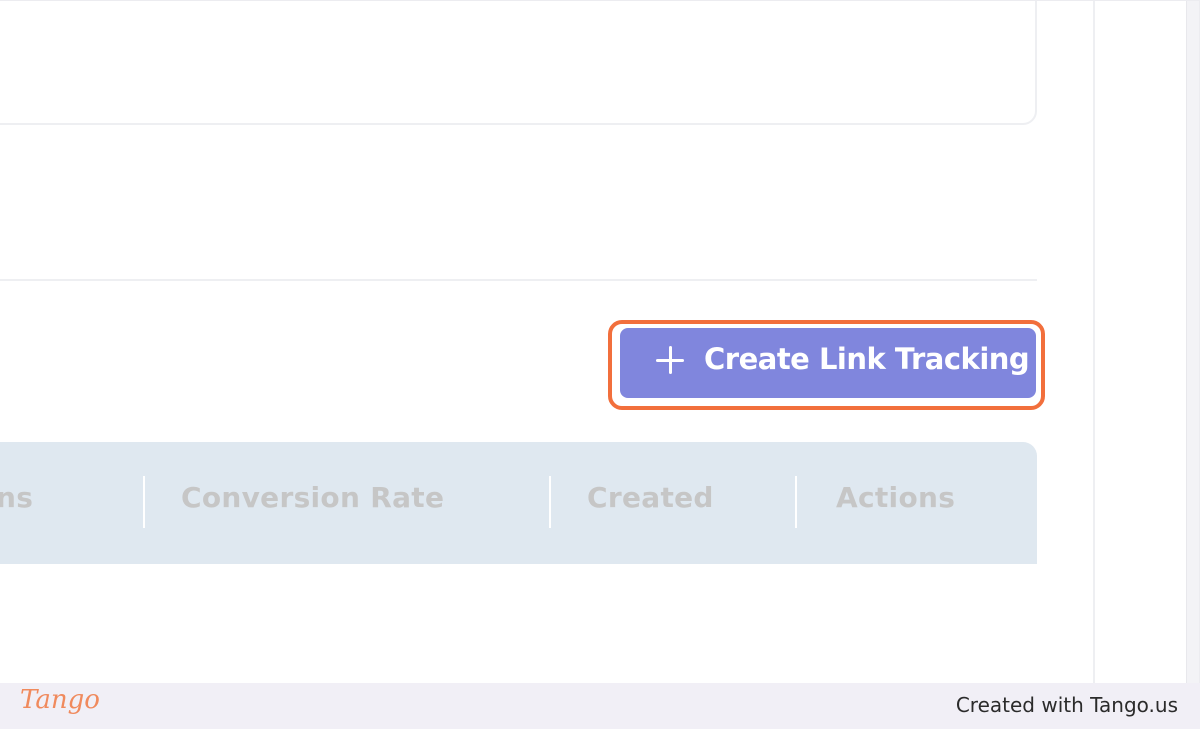  I want to click on section-divider, so click(518, 280).